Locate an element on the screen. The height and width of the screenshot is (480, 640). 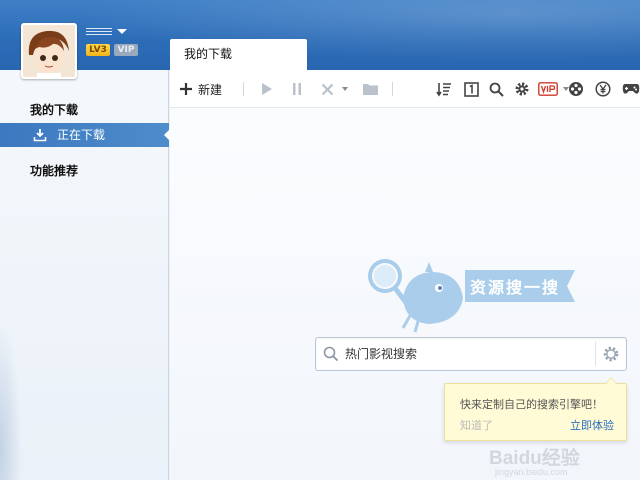
watermark-url: jingyan.baidu.com is located at coordinates (531, 472).